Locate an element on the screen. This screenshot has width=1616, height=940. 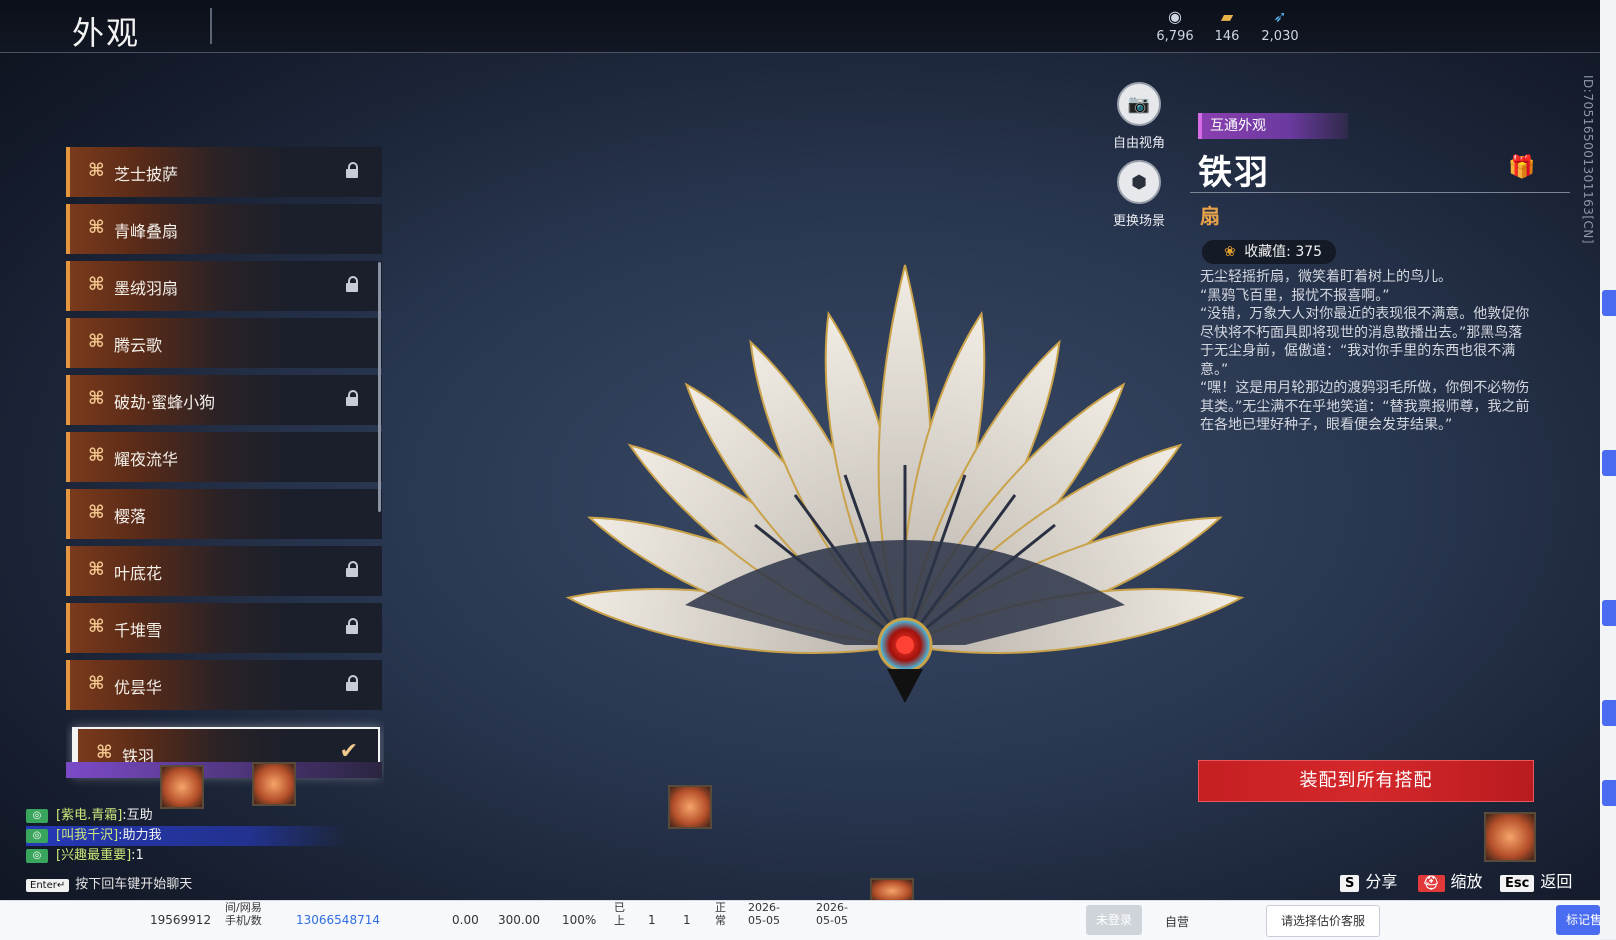
chat-box: ◎ [紫电.青霜]:互助 ◎ [叫我千沢]:助力我 ◎ [兴趣最重要]:1 is located at coordinates (186, 836).